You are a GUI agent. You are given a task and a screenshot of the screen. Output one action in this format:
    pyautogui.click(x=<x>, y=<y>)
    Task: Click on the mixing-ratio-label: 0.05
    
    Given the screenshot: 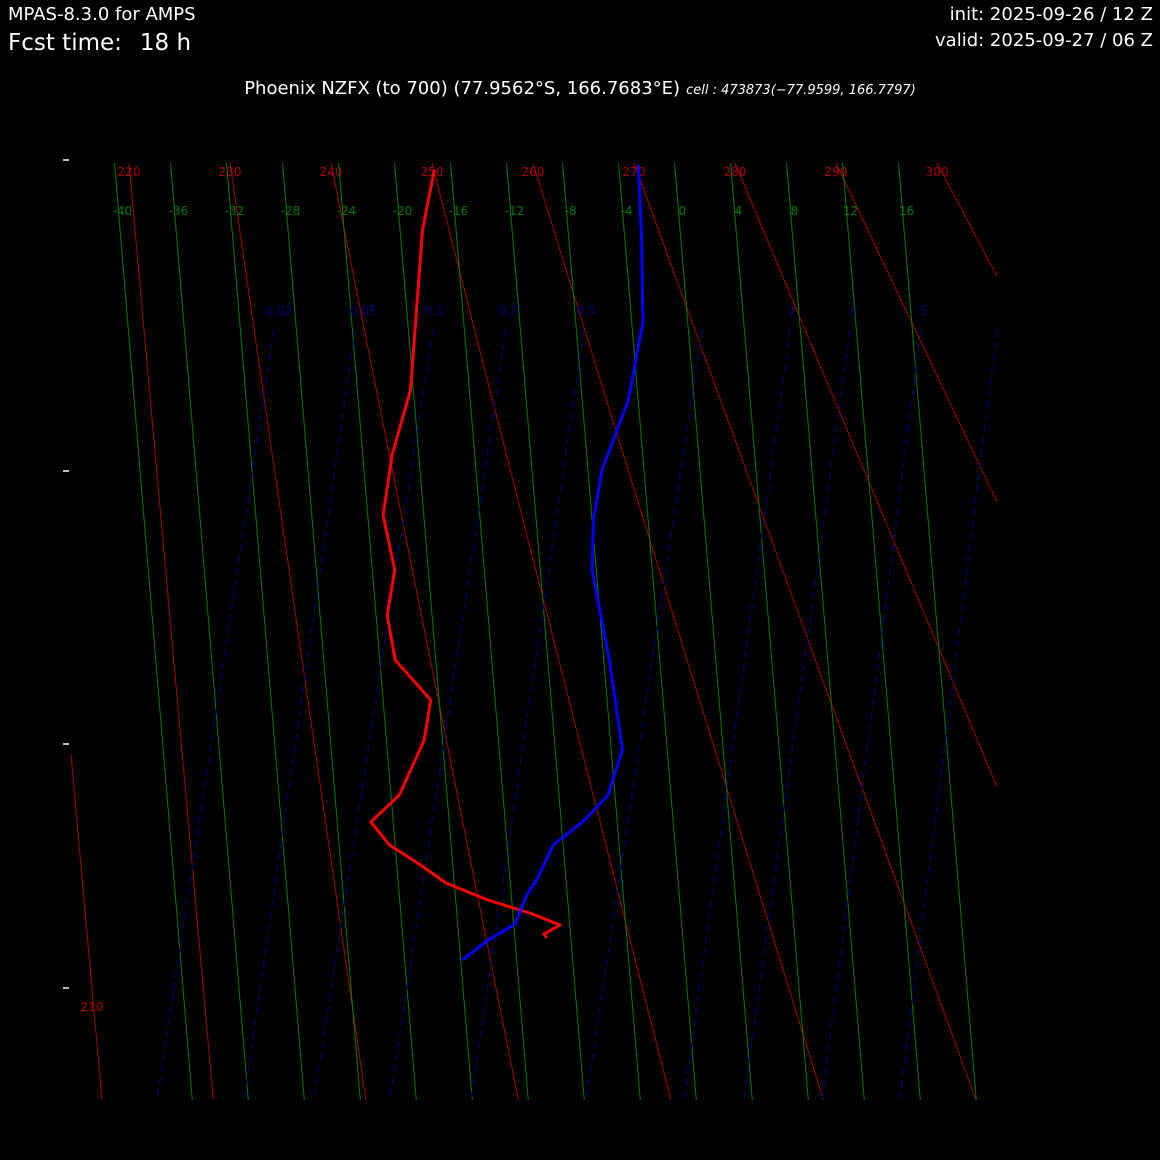 What is the action you would take?
    pyautogui.click(x=363, y=311)
    